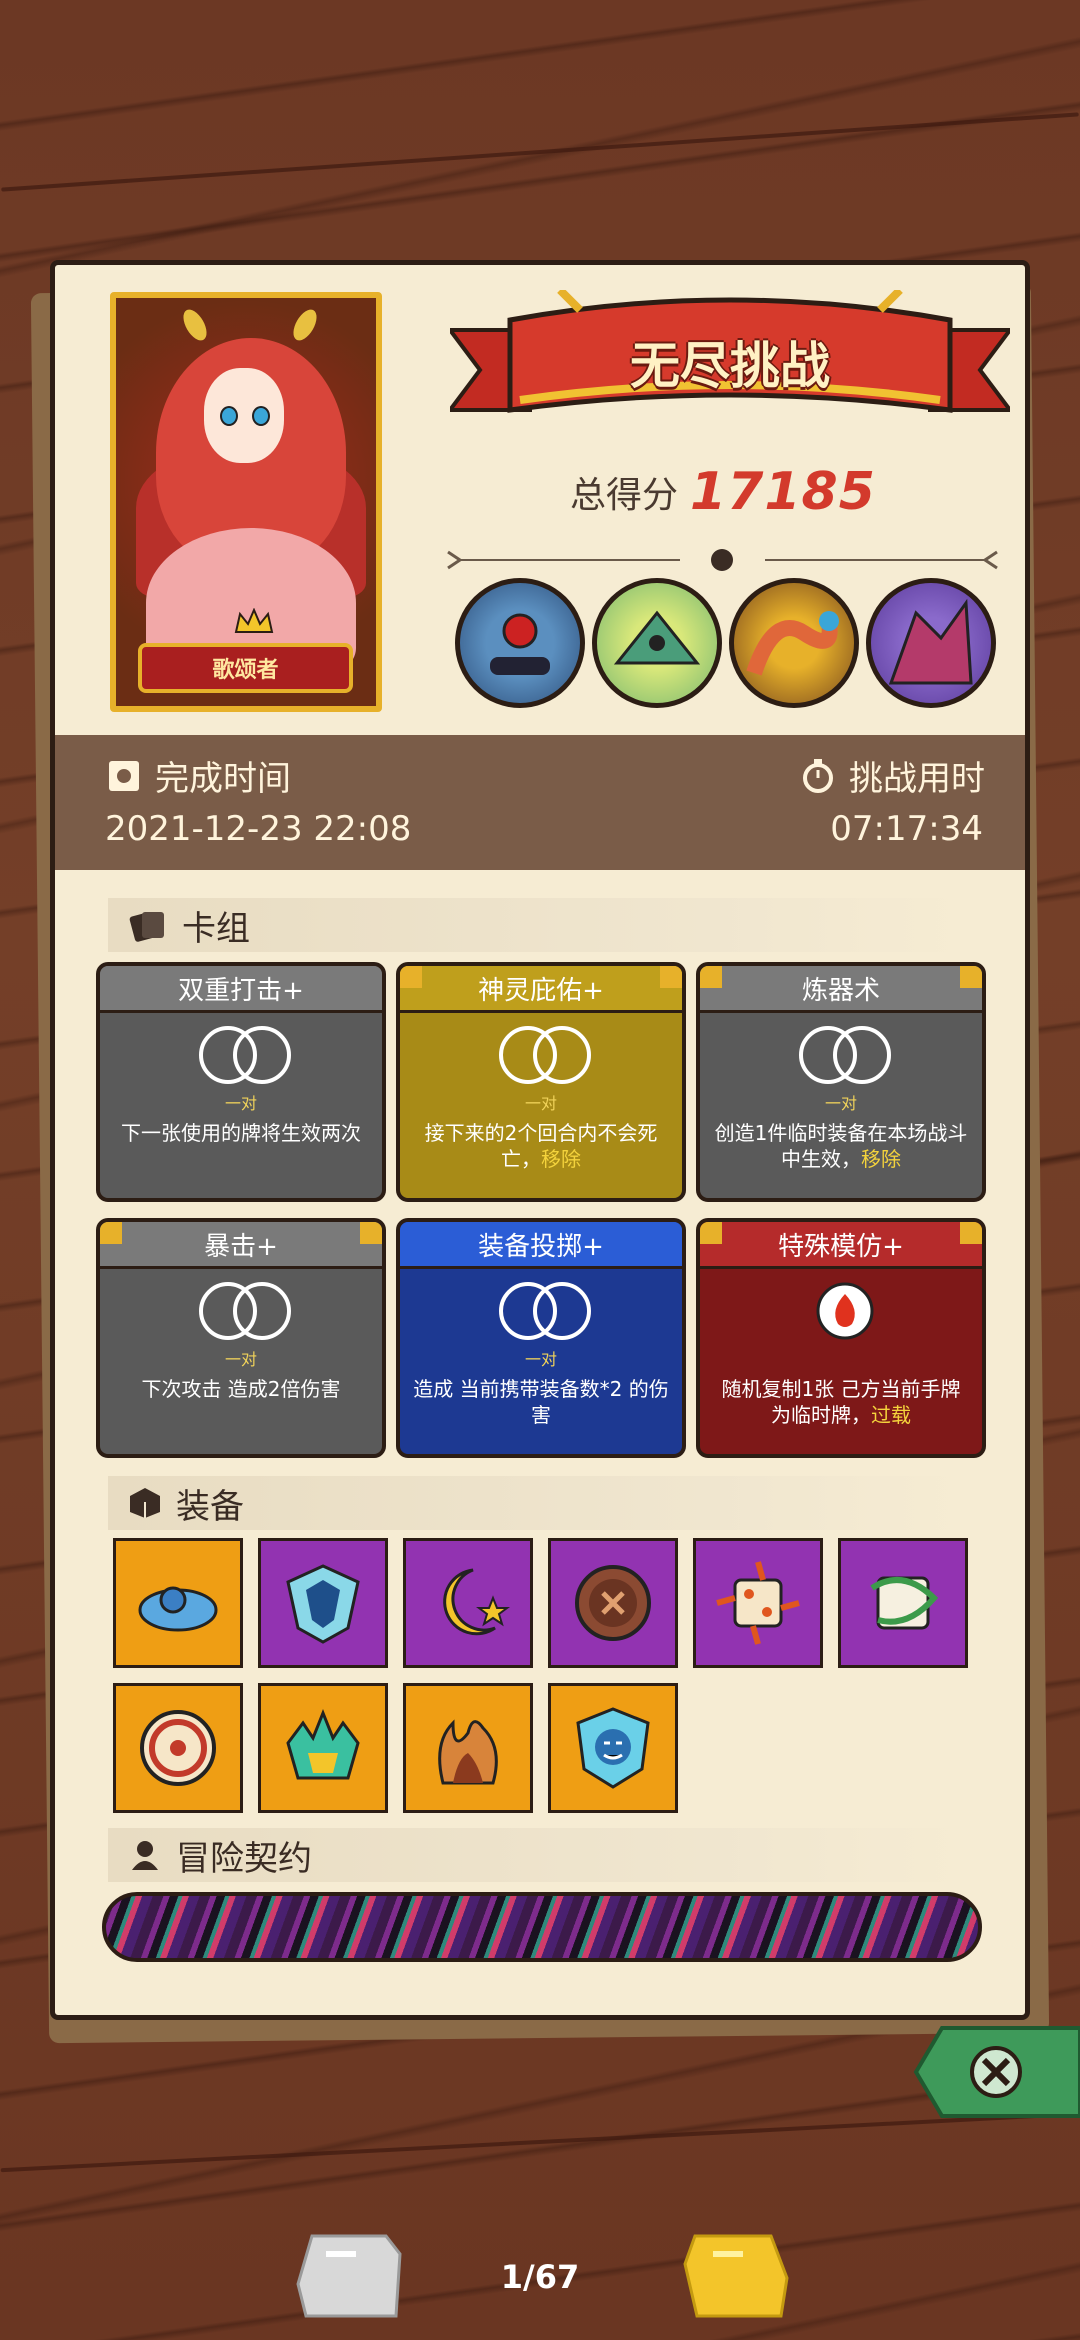  Describe the element at coordinates (258, 829) in the screenshot. I see `complete-time-value: 2021-12-23 22:08` at that location.